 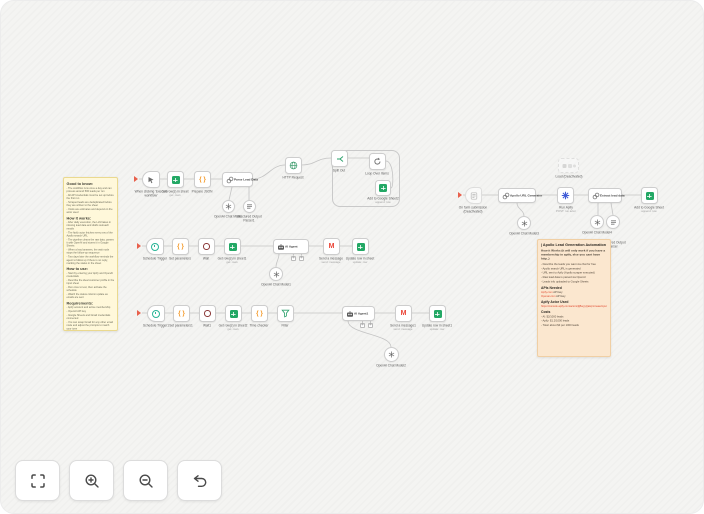 I want to click on node-loop-over-items, so click(x=377, y=161).